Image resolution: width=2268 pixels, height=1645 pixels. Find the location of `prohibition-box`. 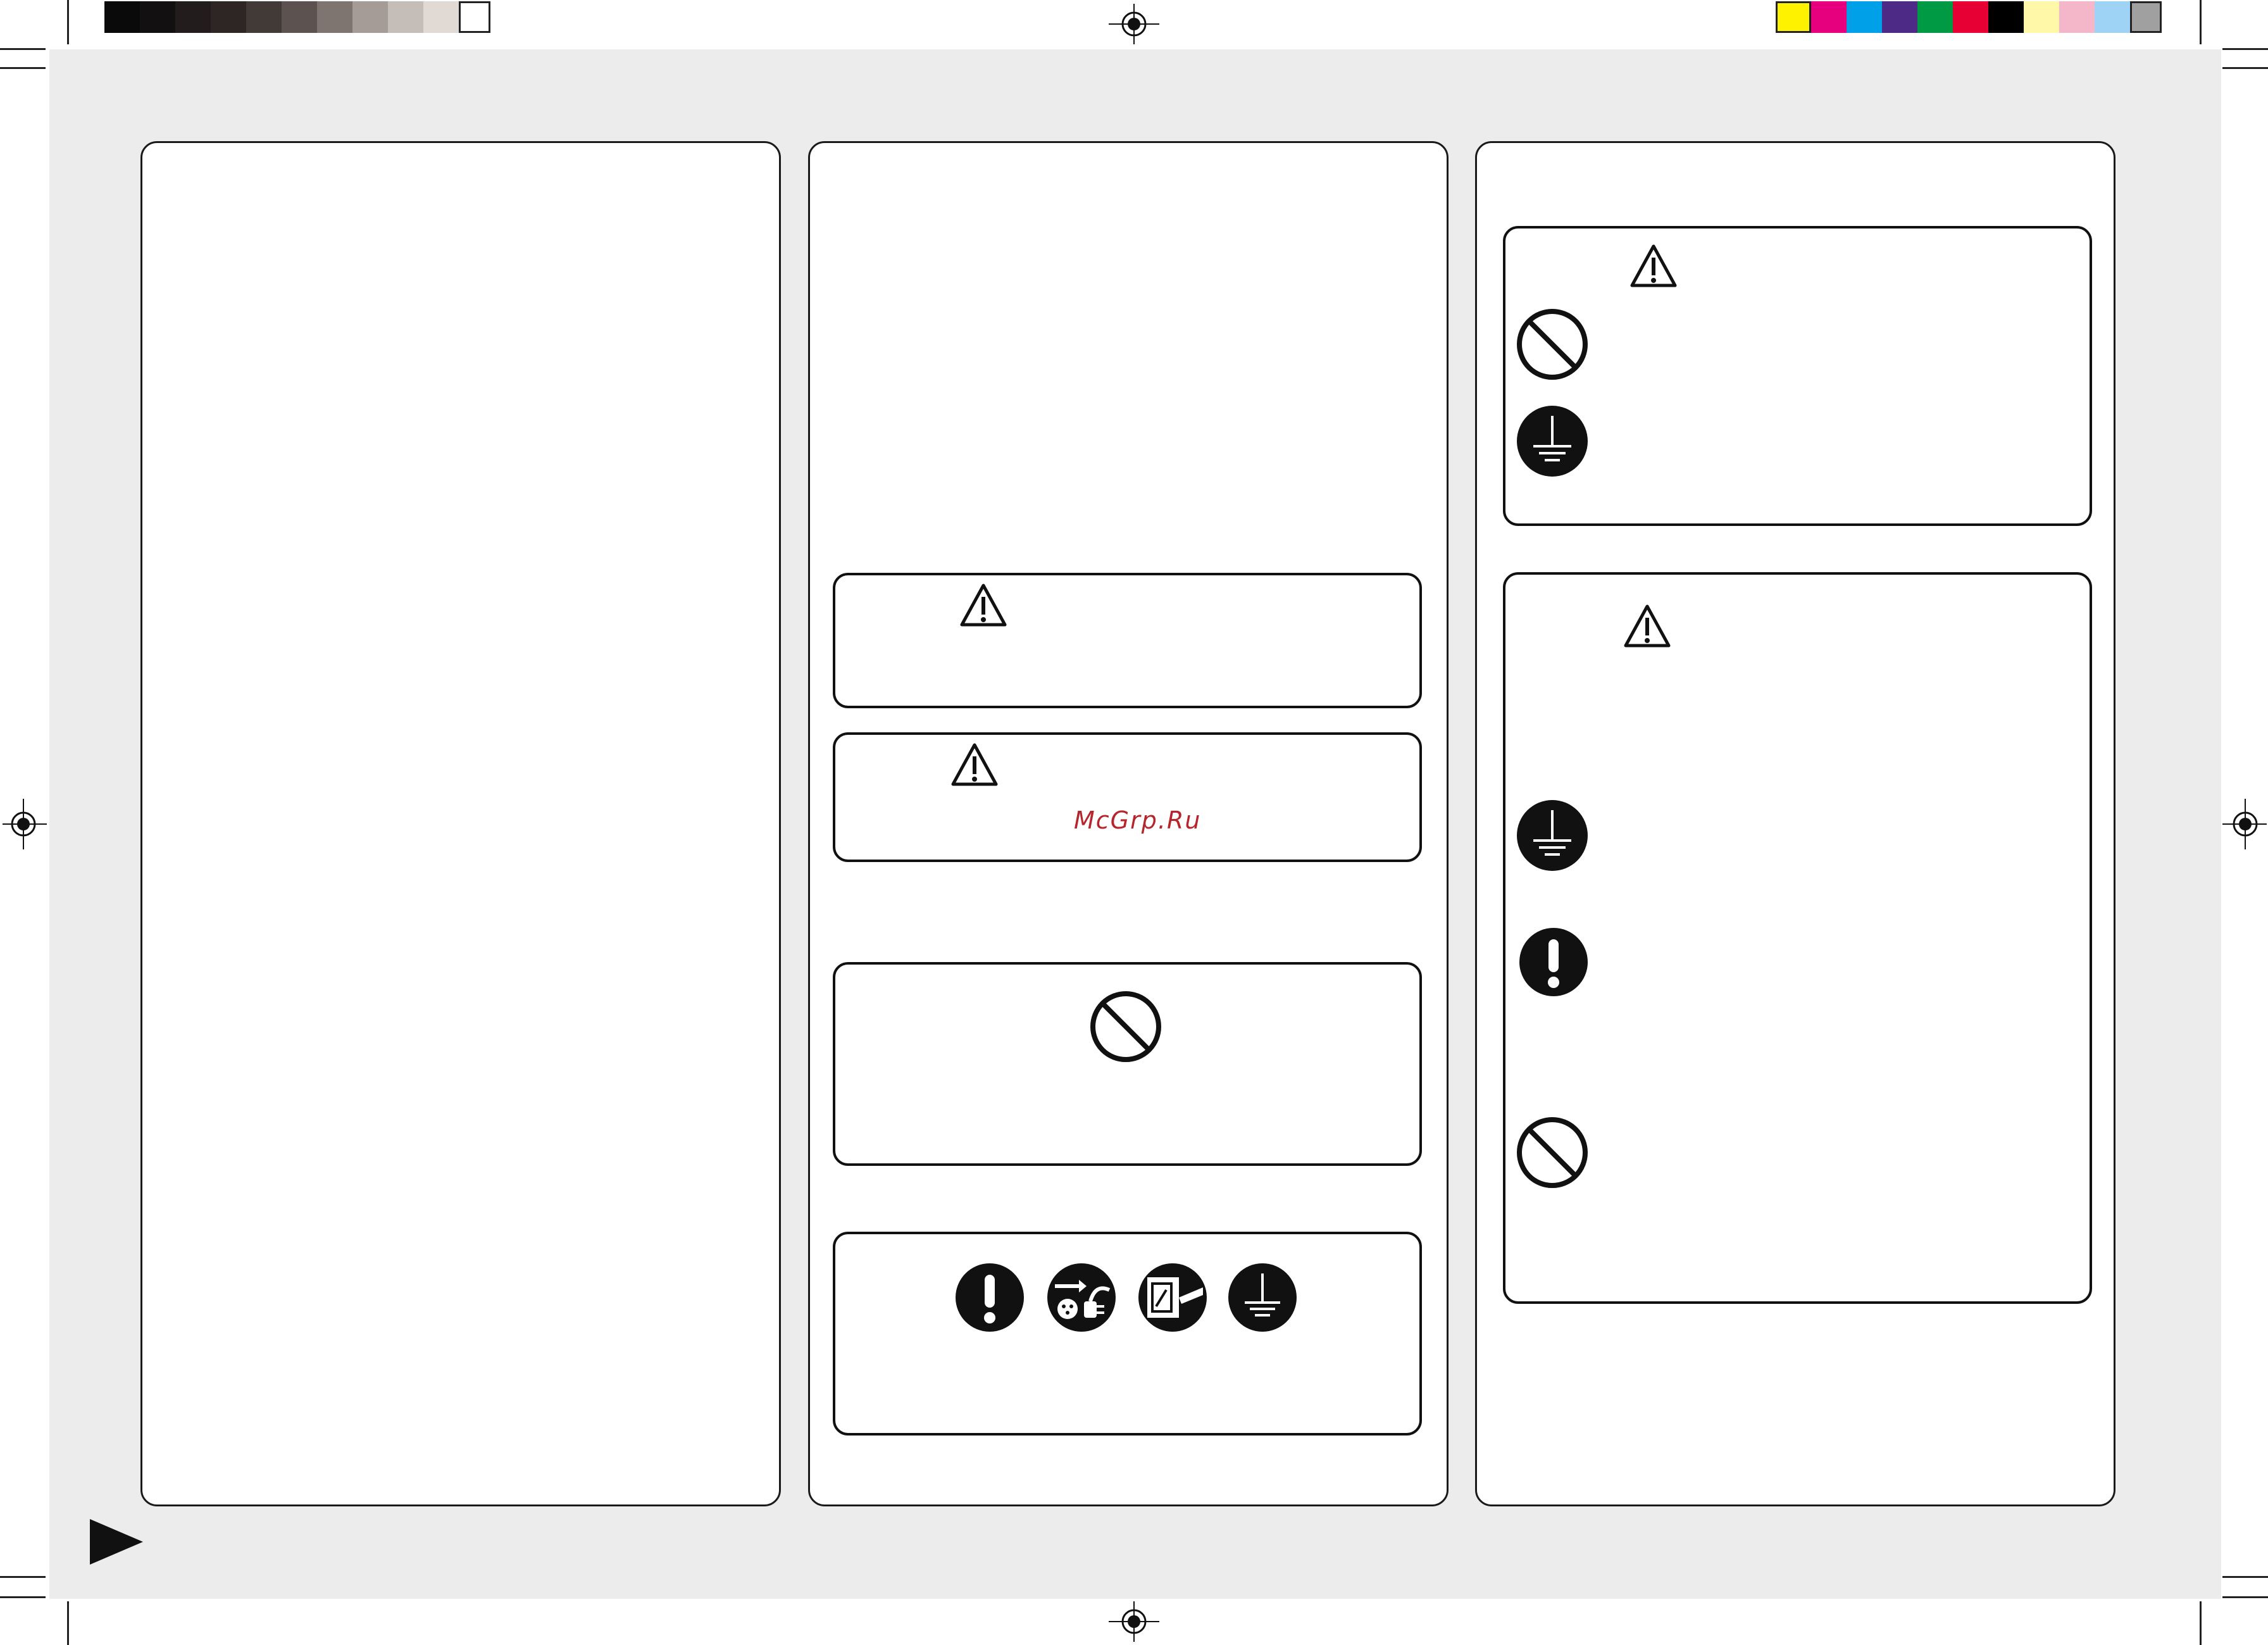

prohibition-box is located at coordinates (1127, 1064).